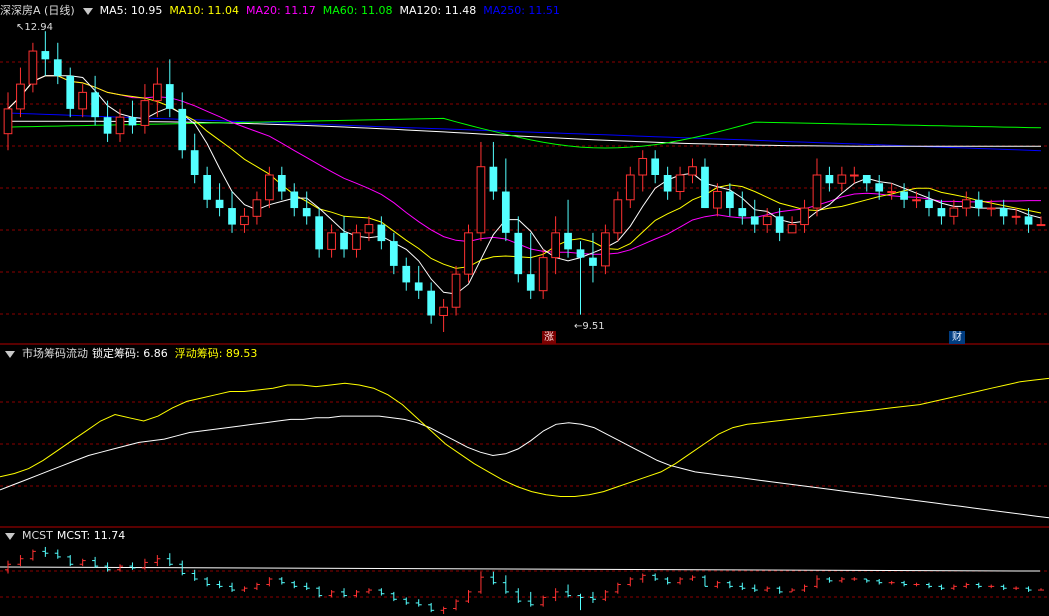  I want to click on indicator-dropdown-icon, so click(87, 11).